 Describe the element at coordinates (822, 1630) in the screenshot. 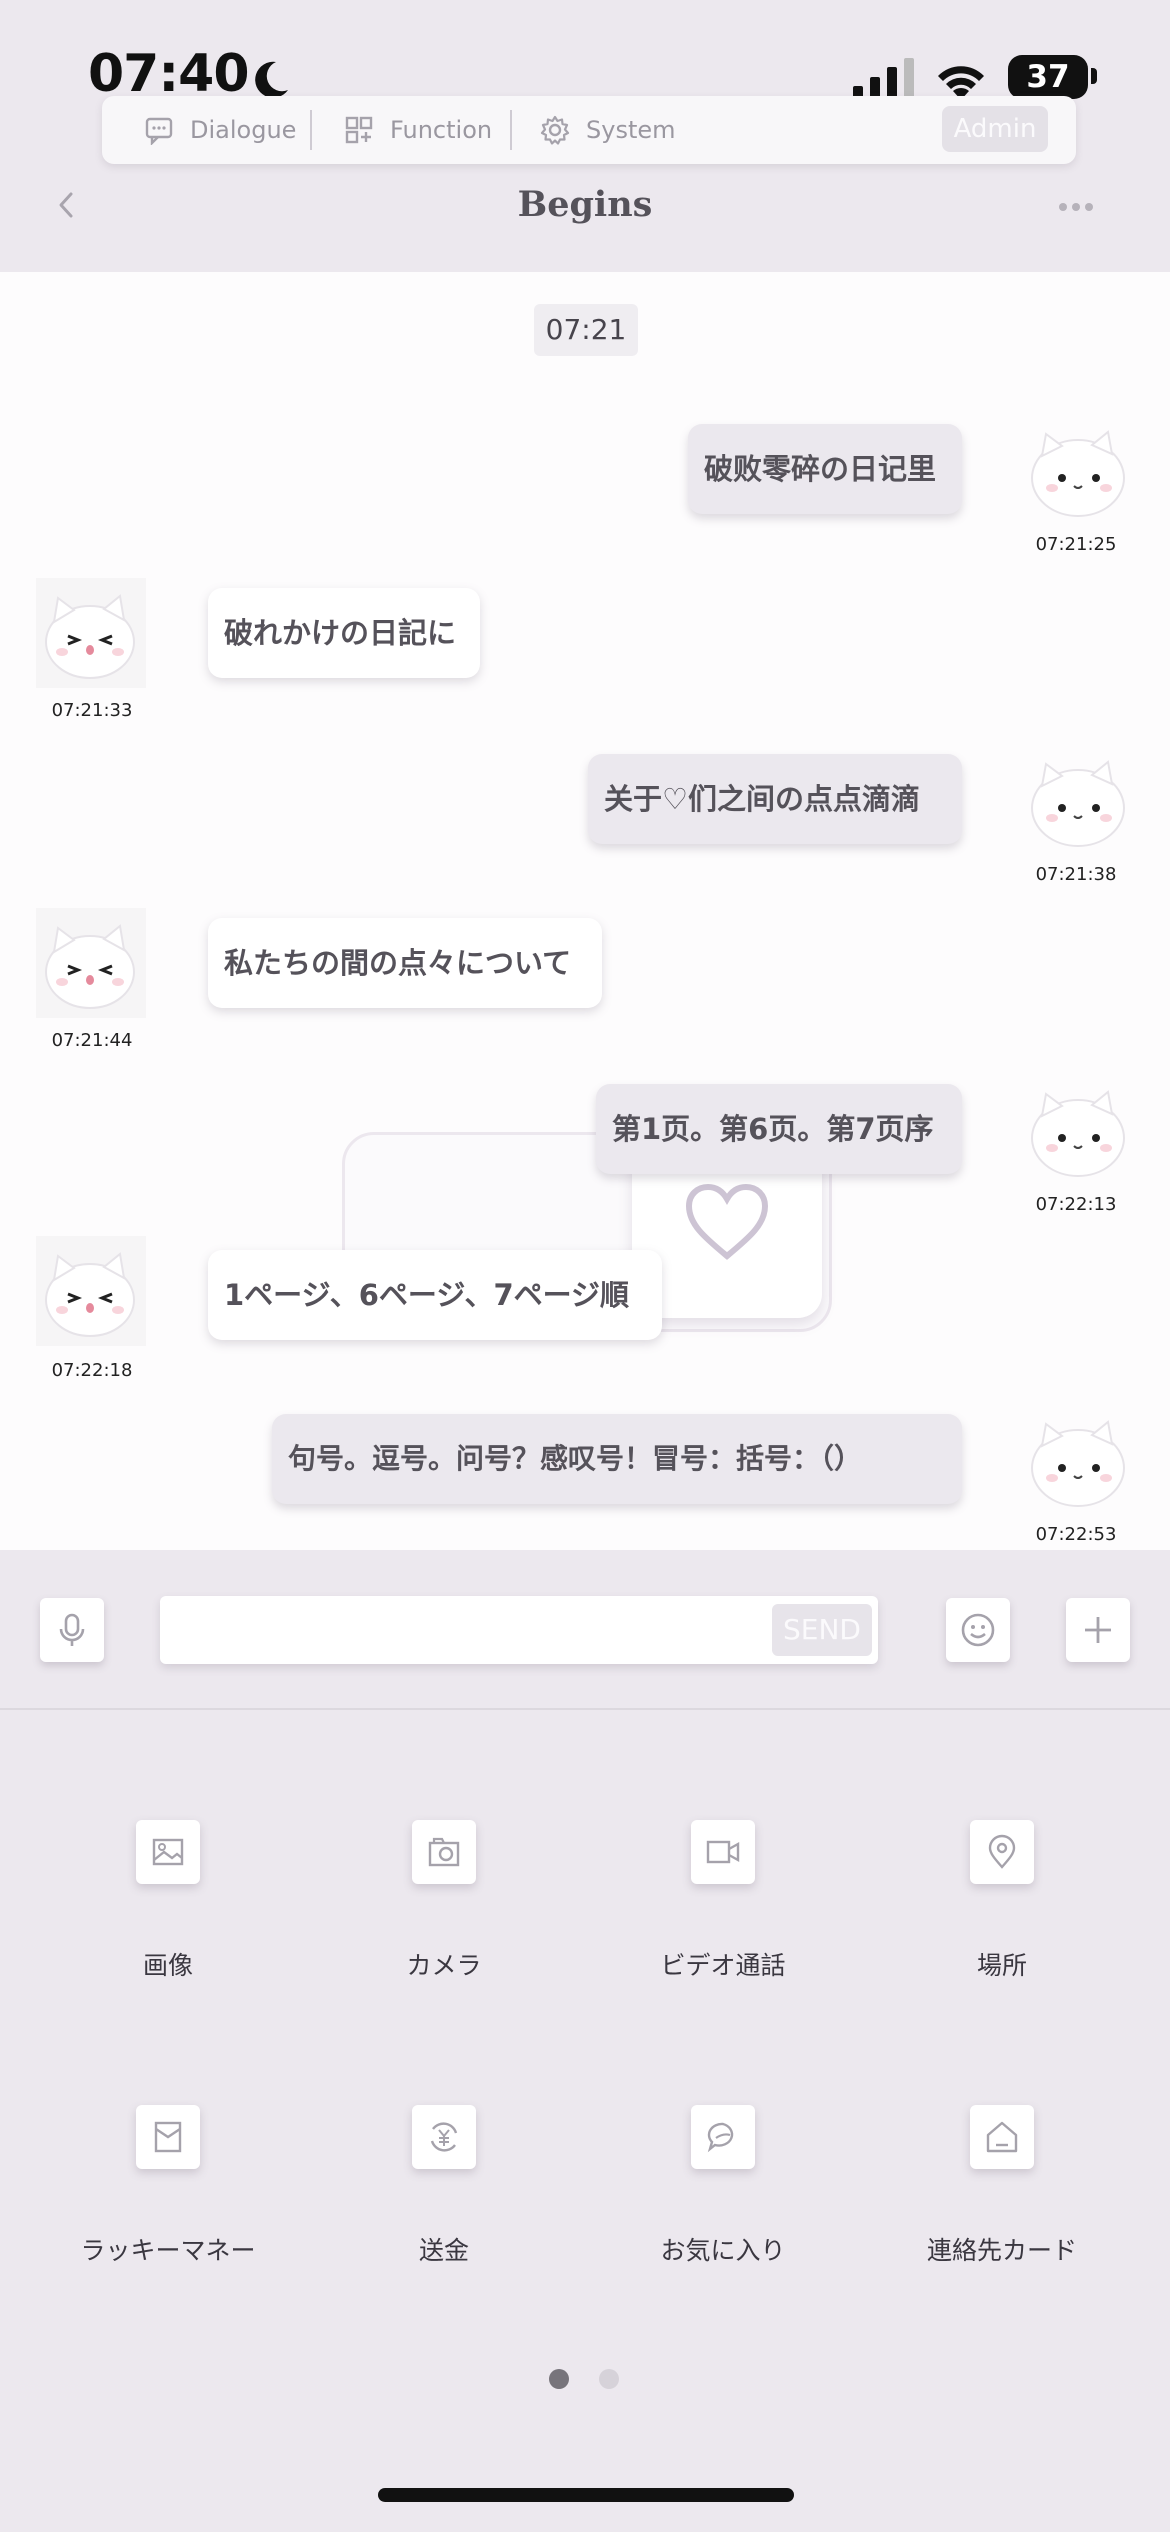

I see `send-button: SEND` at that location.